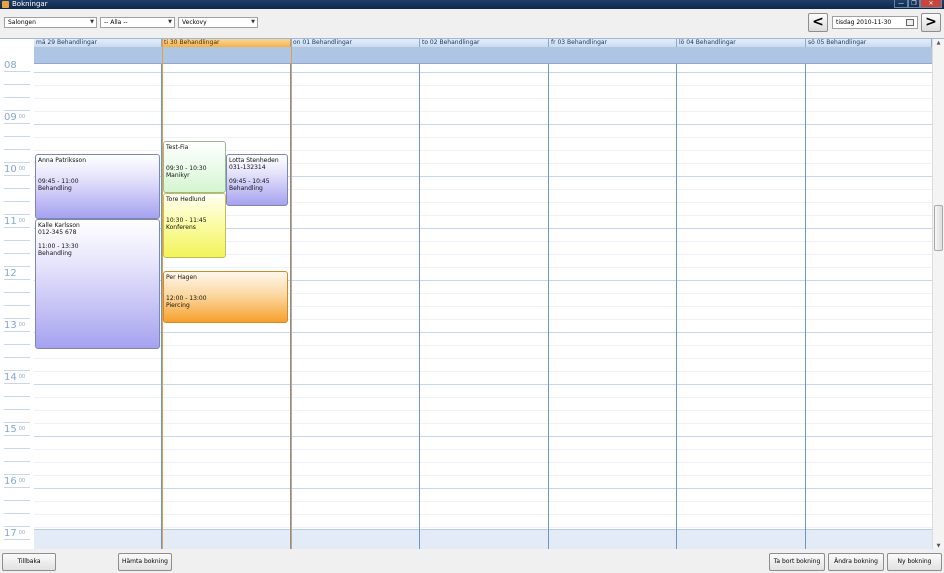  Describe the element at coordinates (218, 22) in the screenshot. I see `view-select: Veckovy ▼` at that location.